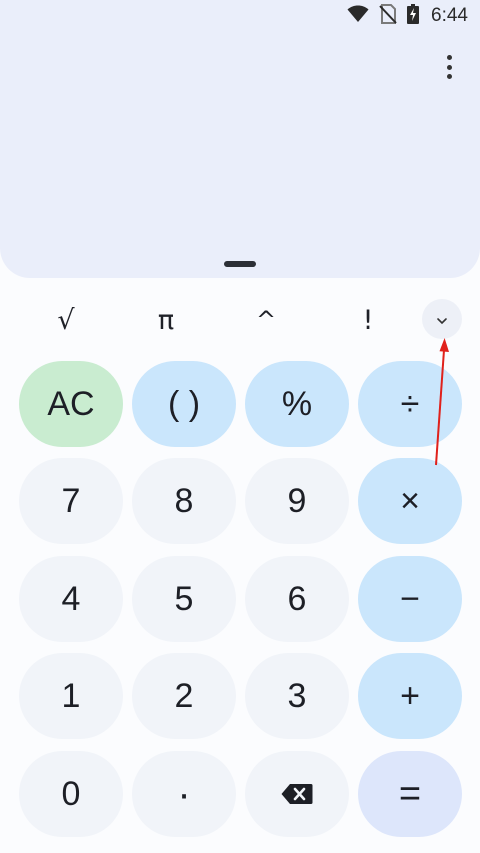 This screenshot has width=480, height=853. What do you see at coordinates (297, 696) in the screenshot?
I see `digit-3-button: 3` at bounding box center [297, 696].